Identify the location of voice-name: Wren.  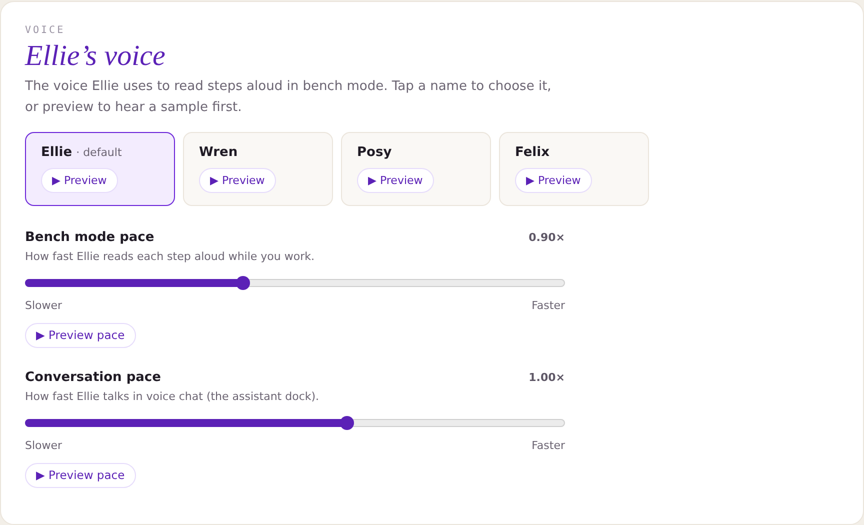
(218, 152).